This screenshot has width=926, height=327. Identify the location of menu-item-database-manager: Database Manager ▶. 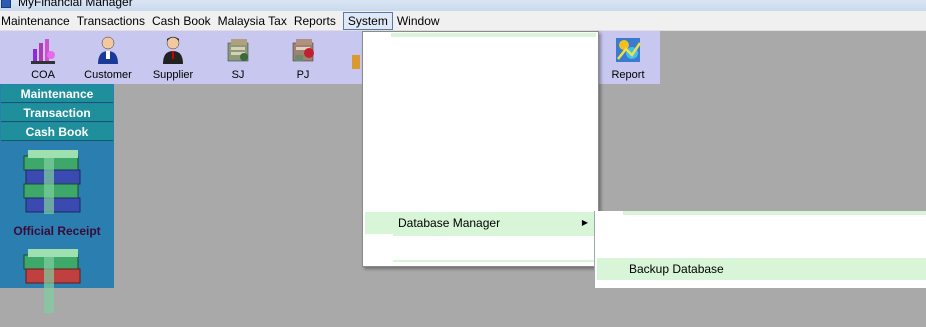
(480, 223).